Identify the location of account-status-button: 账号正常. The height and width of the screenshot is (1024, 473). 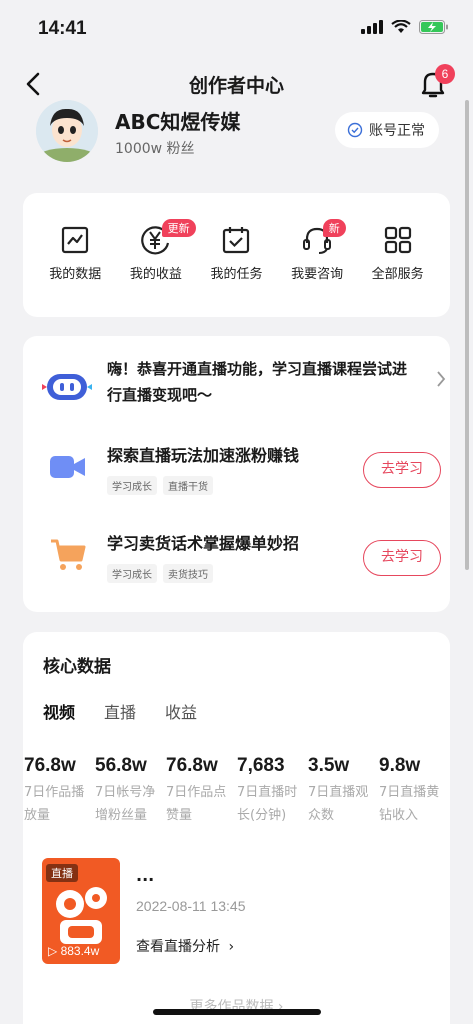
(387, 130).